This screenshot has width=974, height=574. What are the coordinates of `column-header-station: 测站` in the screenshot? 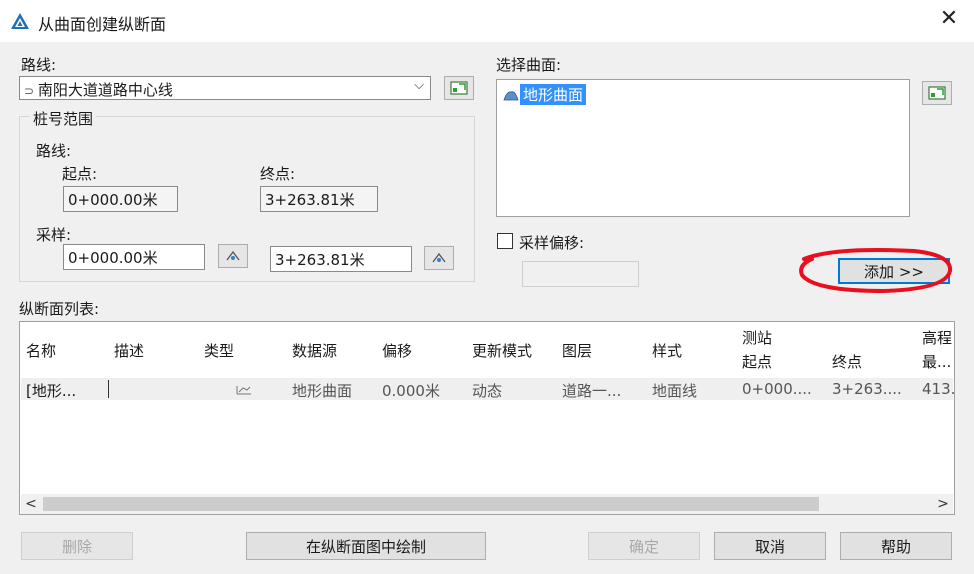 It's located at (757, 337).